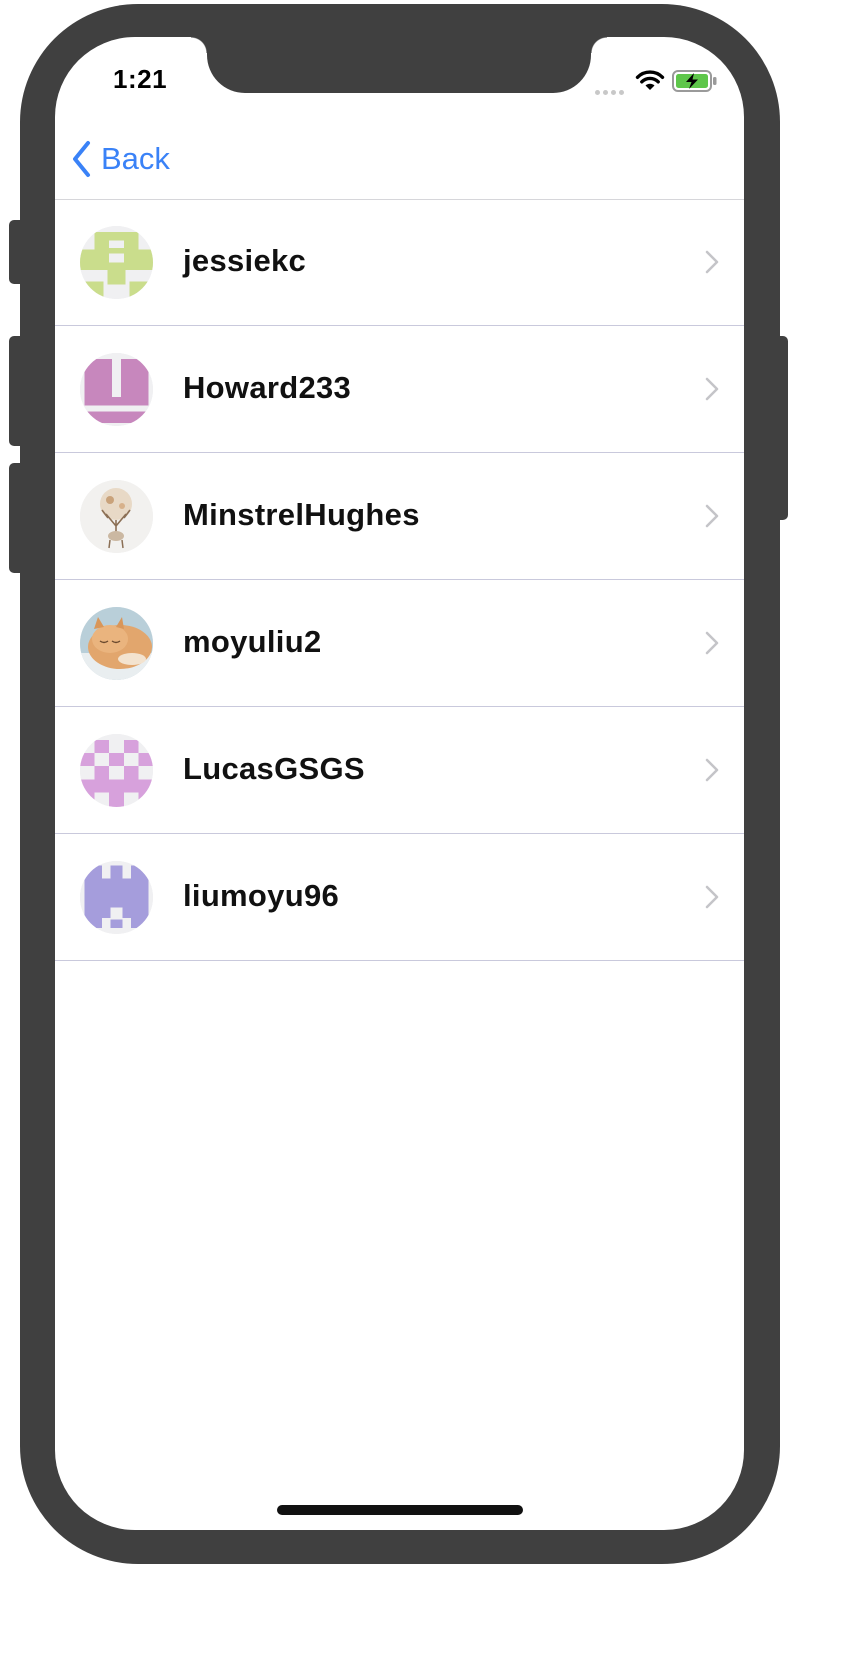 The height and width of the screenshot is (1678, 854). Describe the element at coordinates (252, 641) in the screenshot. I see `username: moyuliu2` at that location.